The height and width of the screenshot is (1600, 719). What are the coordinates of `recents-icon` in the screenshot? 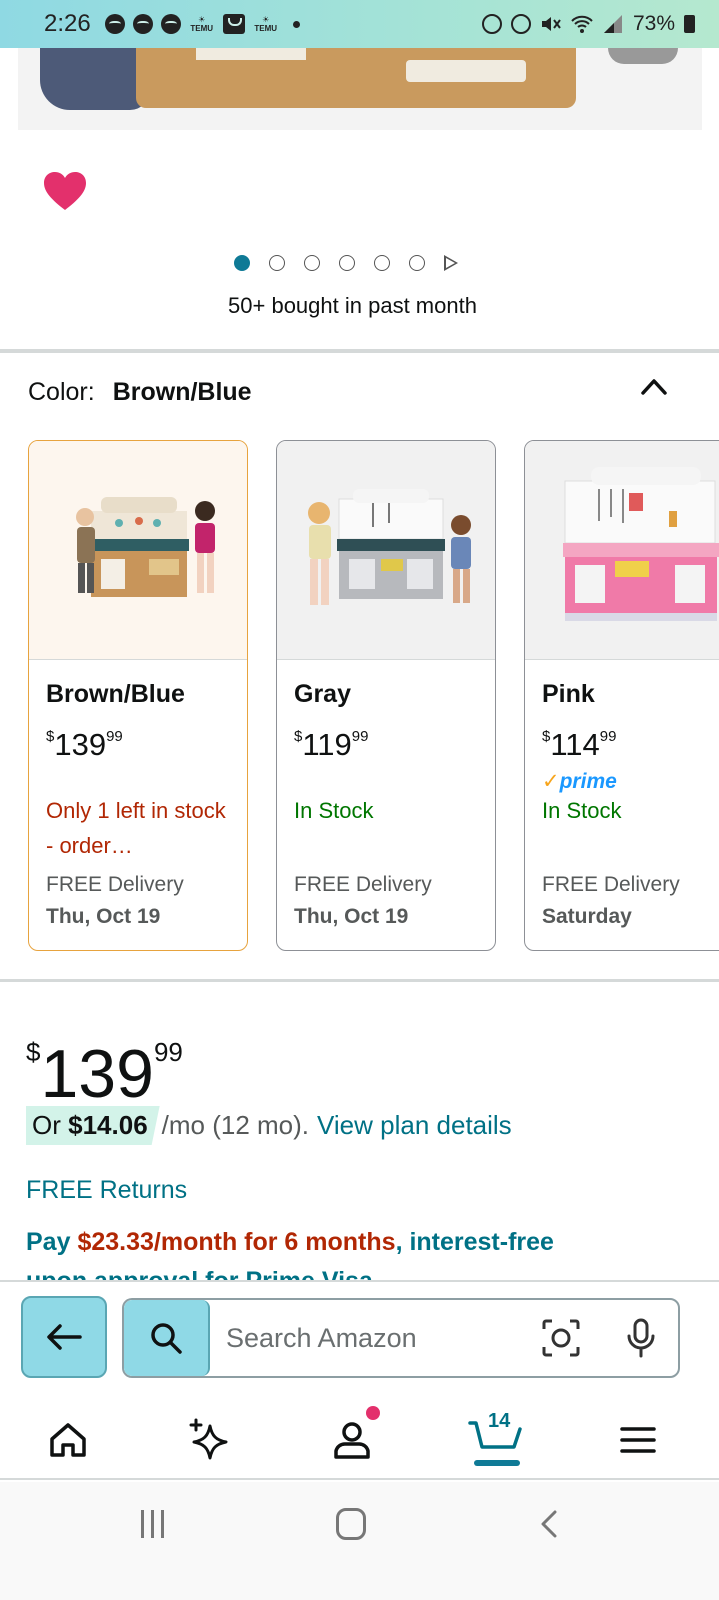 It's located at (155, 1524).